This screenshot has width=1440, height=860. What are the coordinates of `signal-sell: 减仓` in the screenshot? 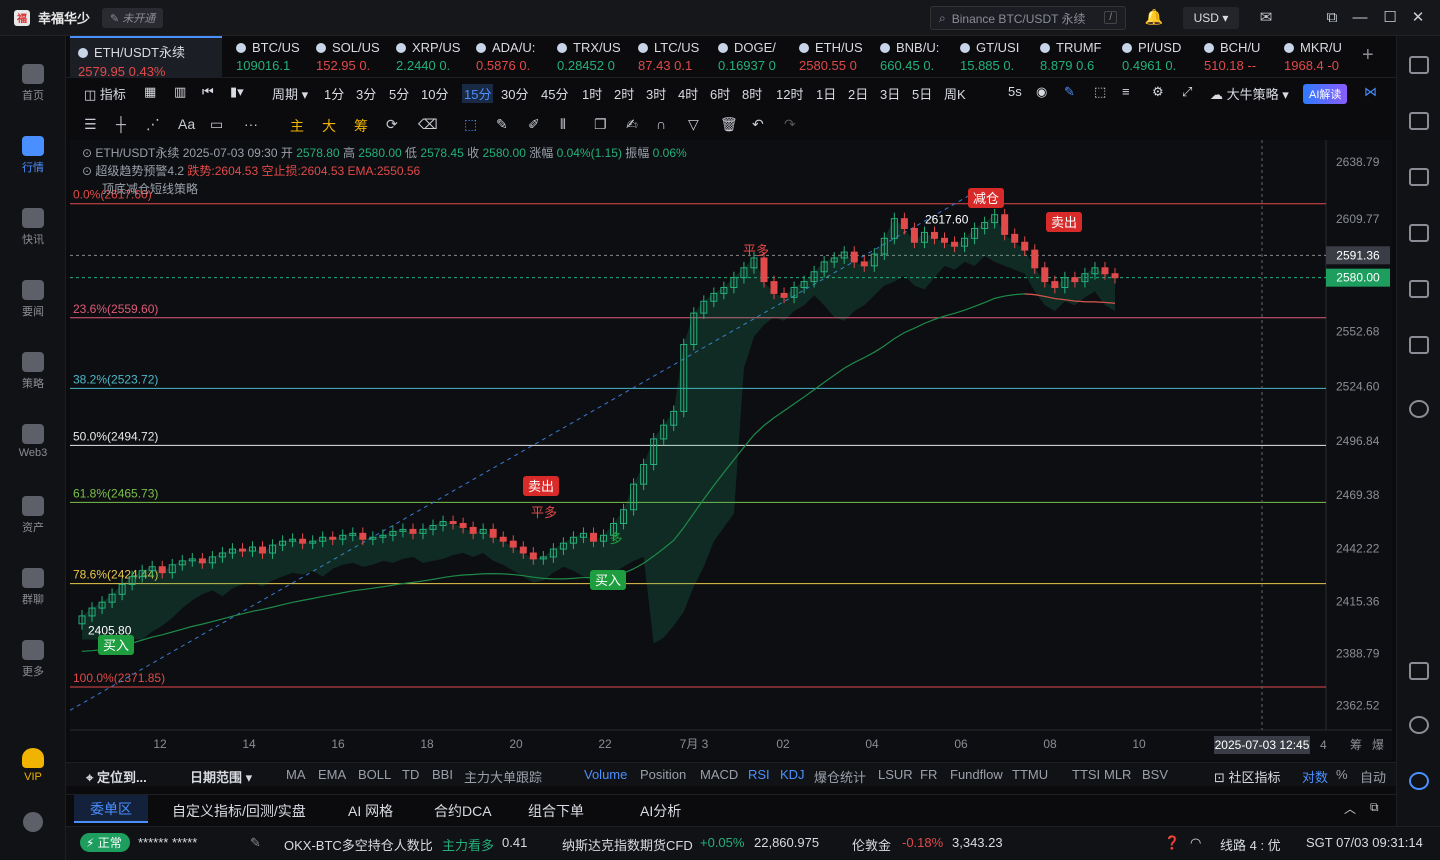 It's located at (986, 198).